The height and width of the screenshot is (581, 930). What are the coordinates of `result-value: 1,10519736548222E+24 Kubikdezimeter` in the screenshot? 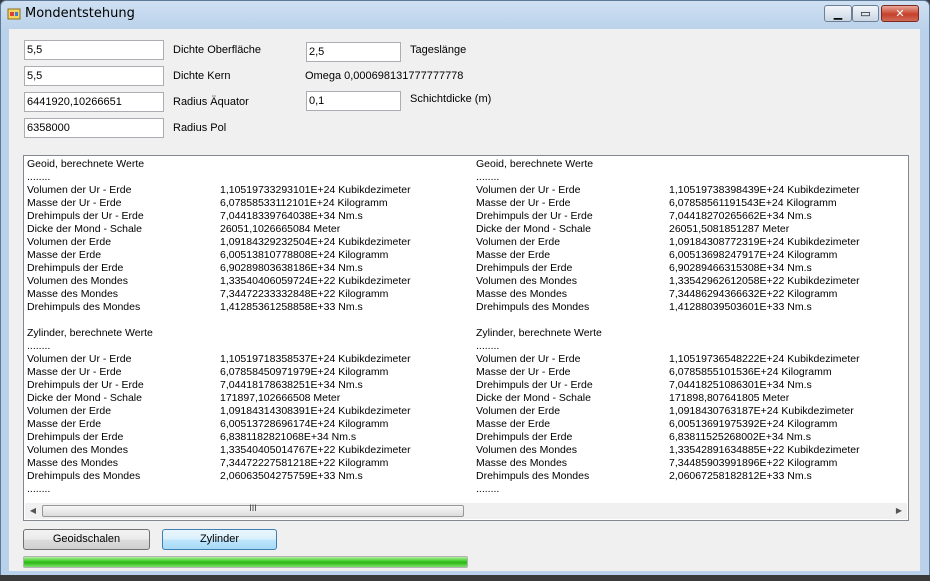 It's located at (764, 359).